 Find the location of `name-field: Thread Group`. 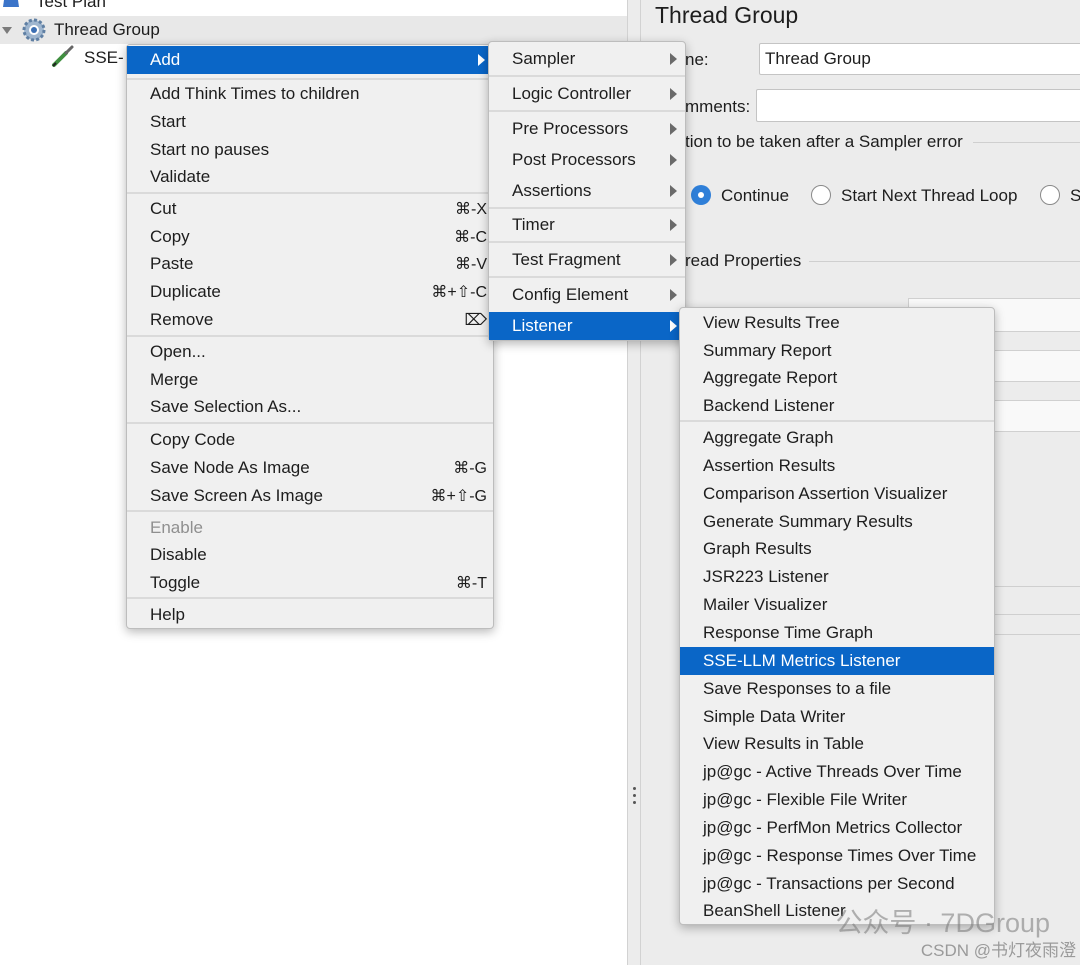

name-field: Thread Group is located at coordinates (919, 59).